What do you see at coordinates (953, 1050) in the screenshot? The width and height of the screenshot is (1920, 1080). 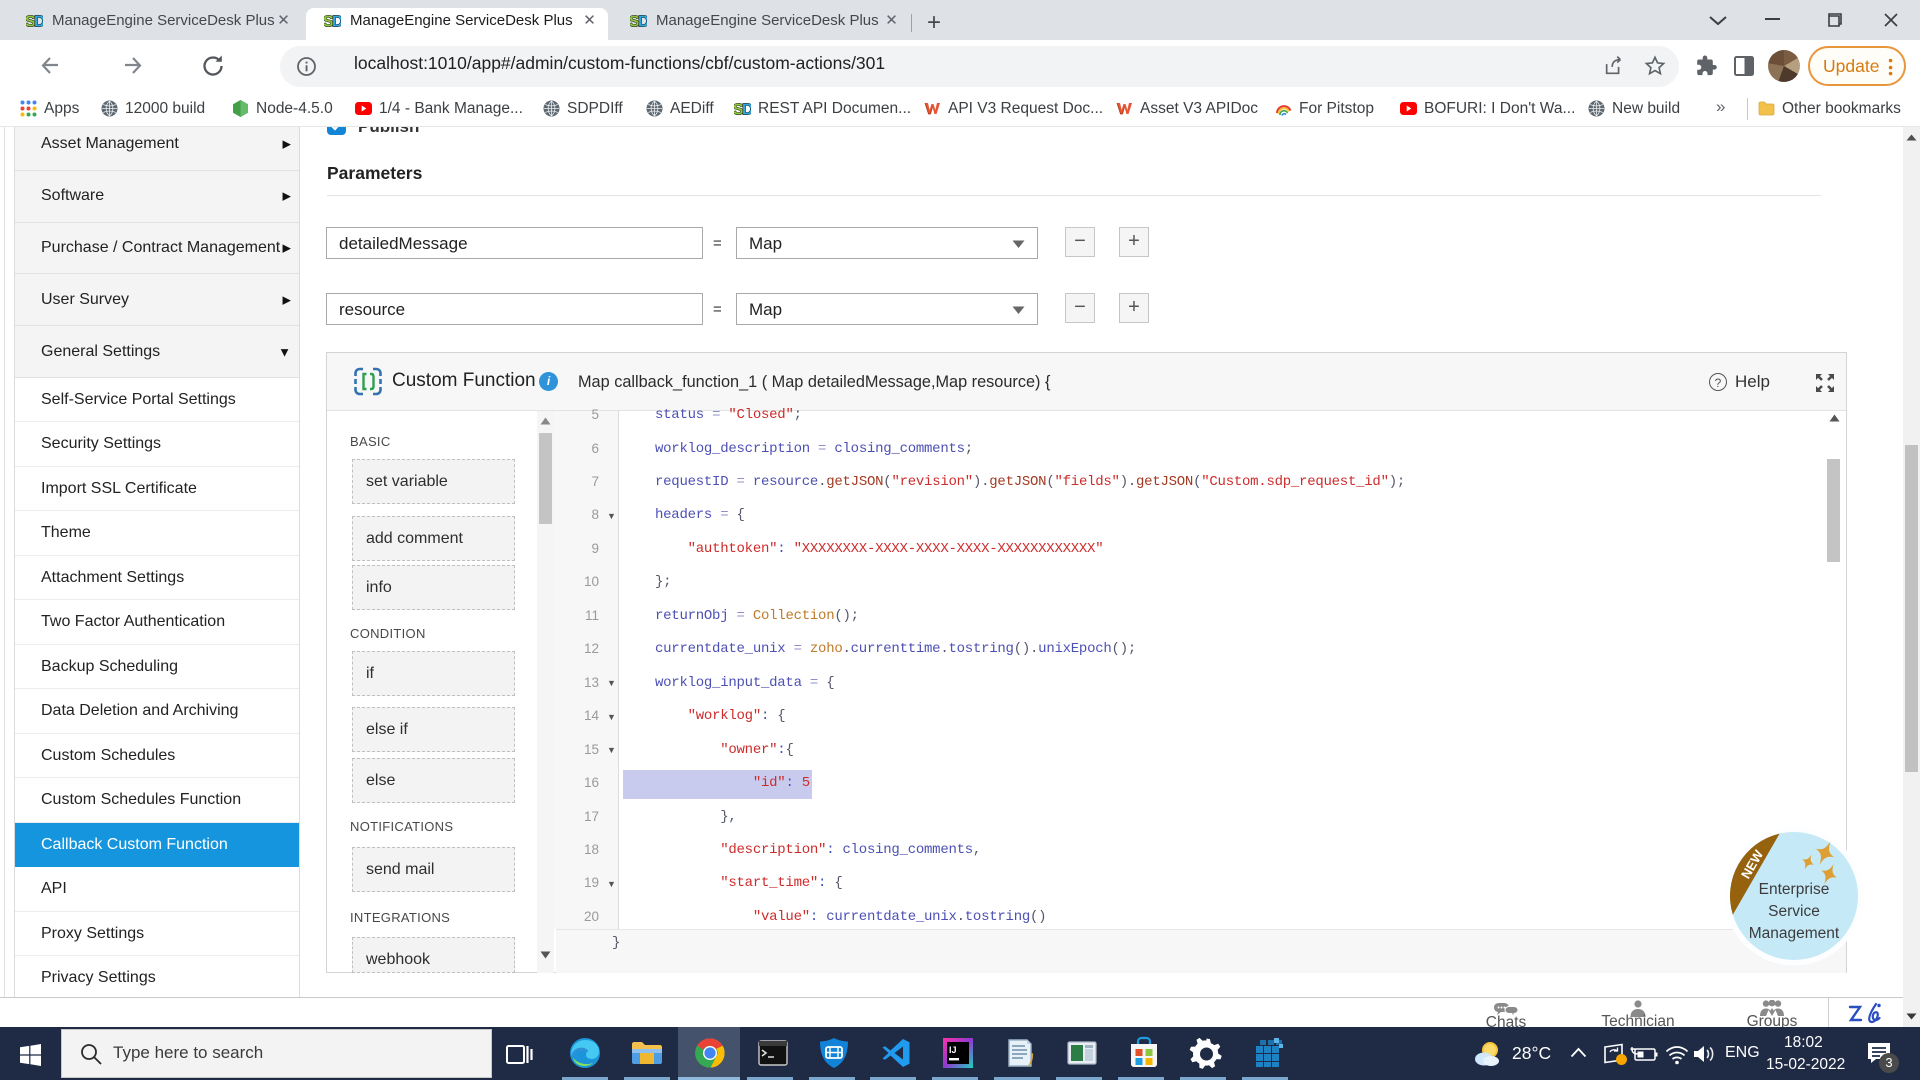 I see `svg-text: IJ` at bounding box center [953, 1050].